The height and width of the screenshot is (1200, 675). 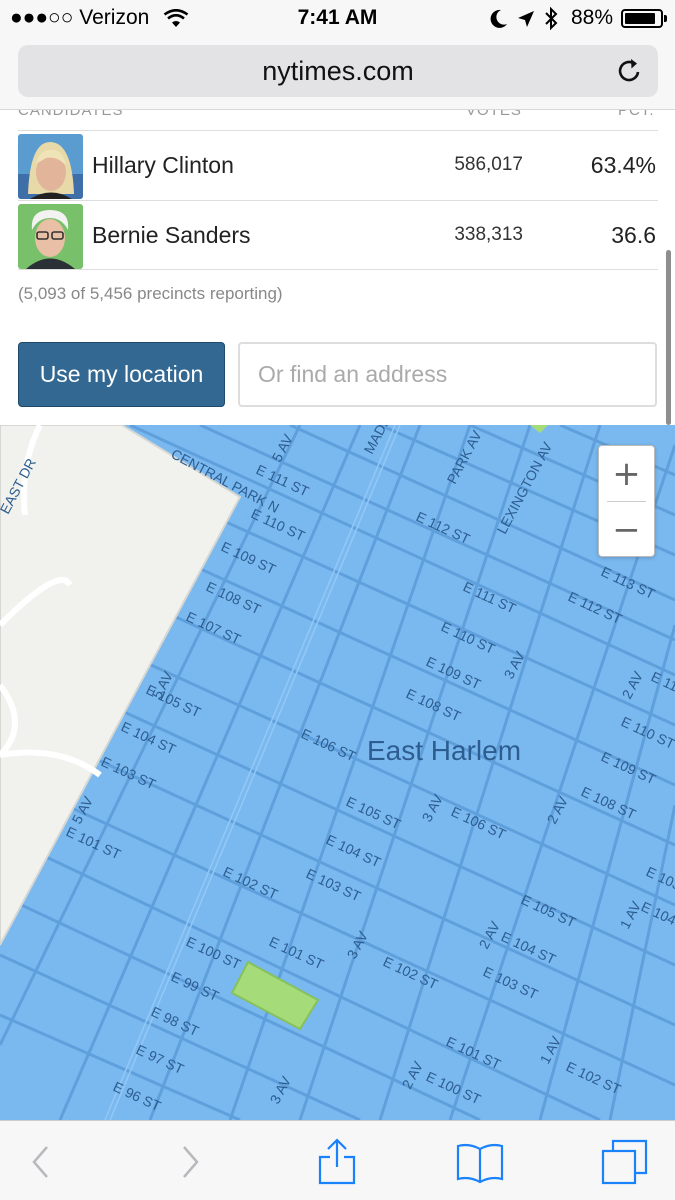 What do you see at coordinates (447, 374) in the screenshot?
I see `address-search-input` at bounding box center [447, 374].